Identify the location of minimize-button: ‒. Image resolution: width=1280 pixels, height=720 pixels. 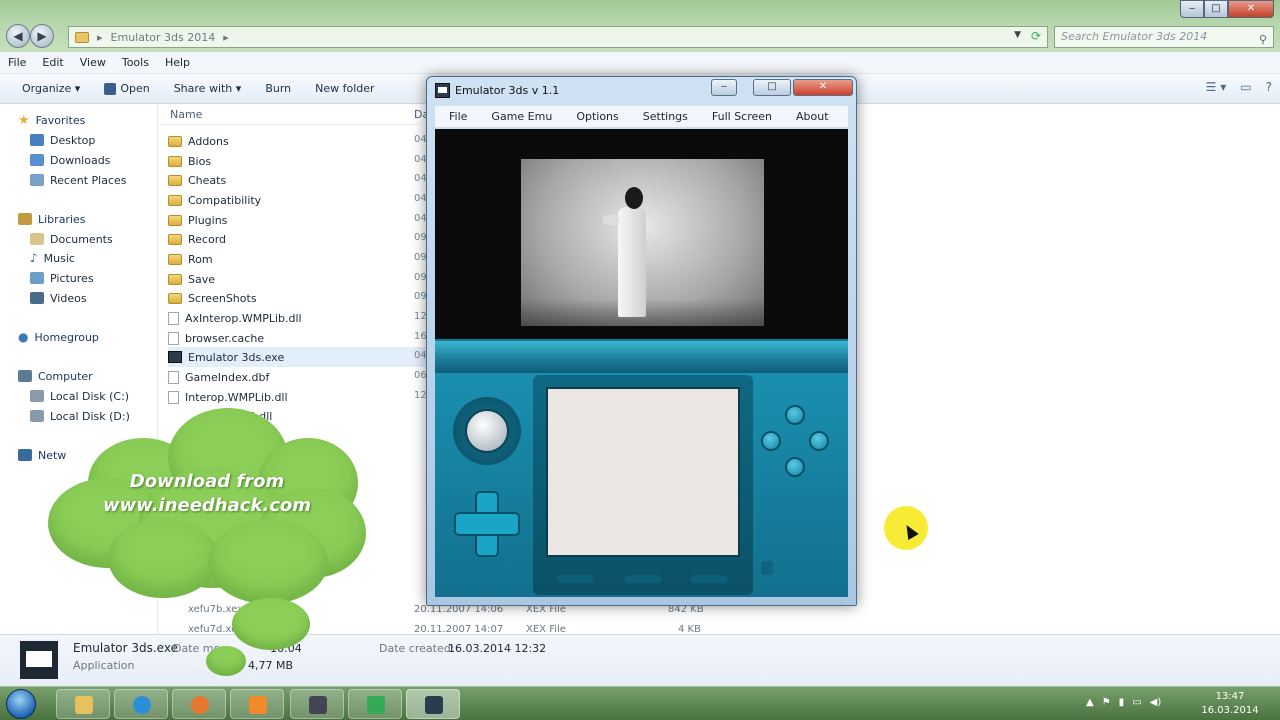
(1192, 9).